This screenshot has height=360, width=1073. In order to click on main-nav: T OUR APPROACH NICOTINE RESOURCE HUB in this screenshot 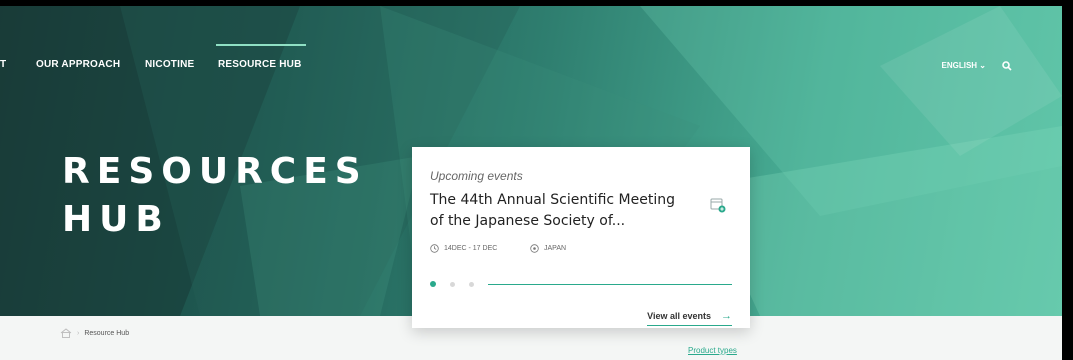, I will do `click(531, 61)`.